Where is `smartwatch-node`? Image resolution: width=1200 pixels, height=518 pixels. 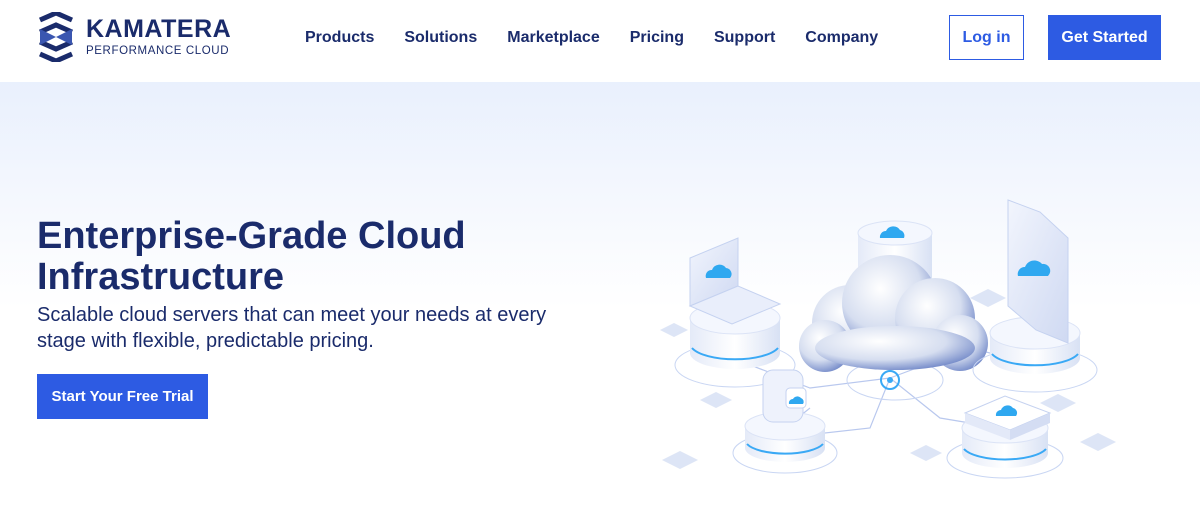
smartwatch-node is located at coordinates (785, 421).